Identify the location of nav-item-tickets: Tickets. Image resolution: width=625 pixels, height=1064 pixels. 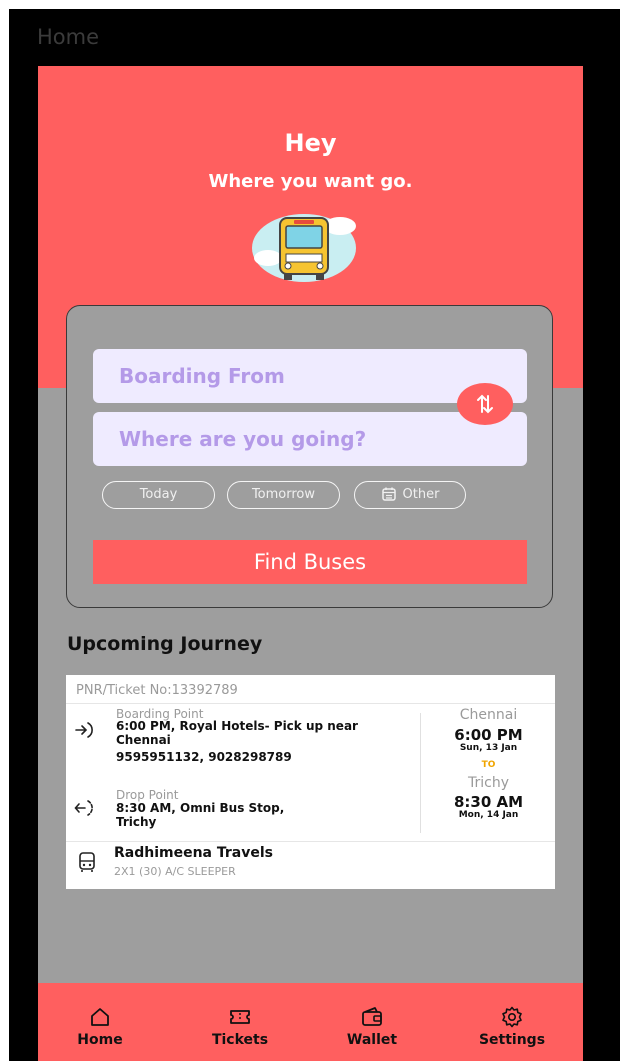
(240, 1022).